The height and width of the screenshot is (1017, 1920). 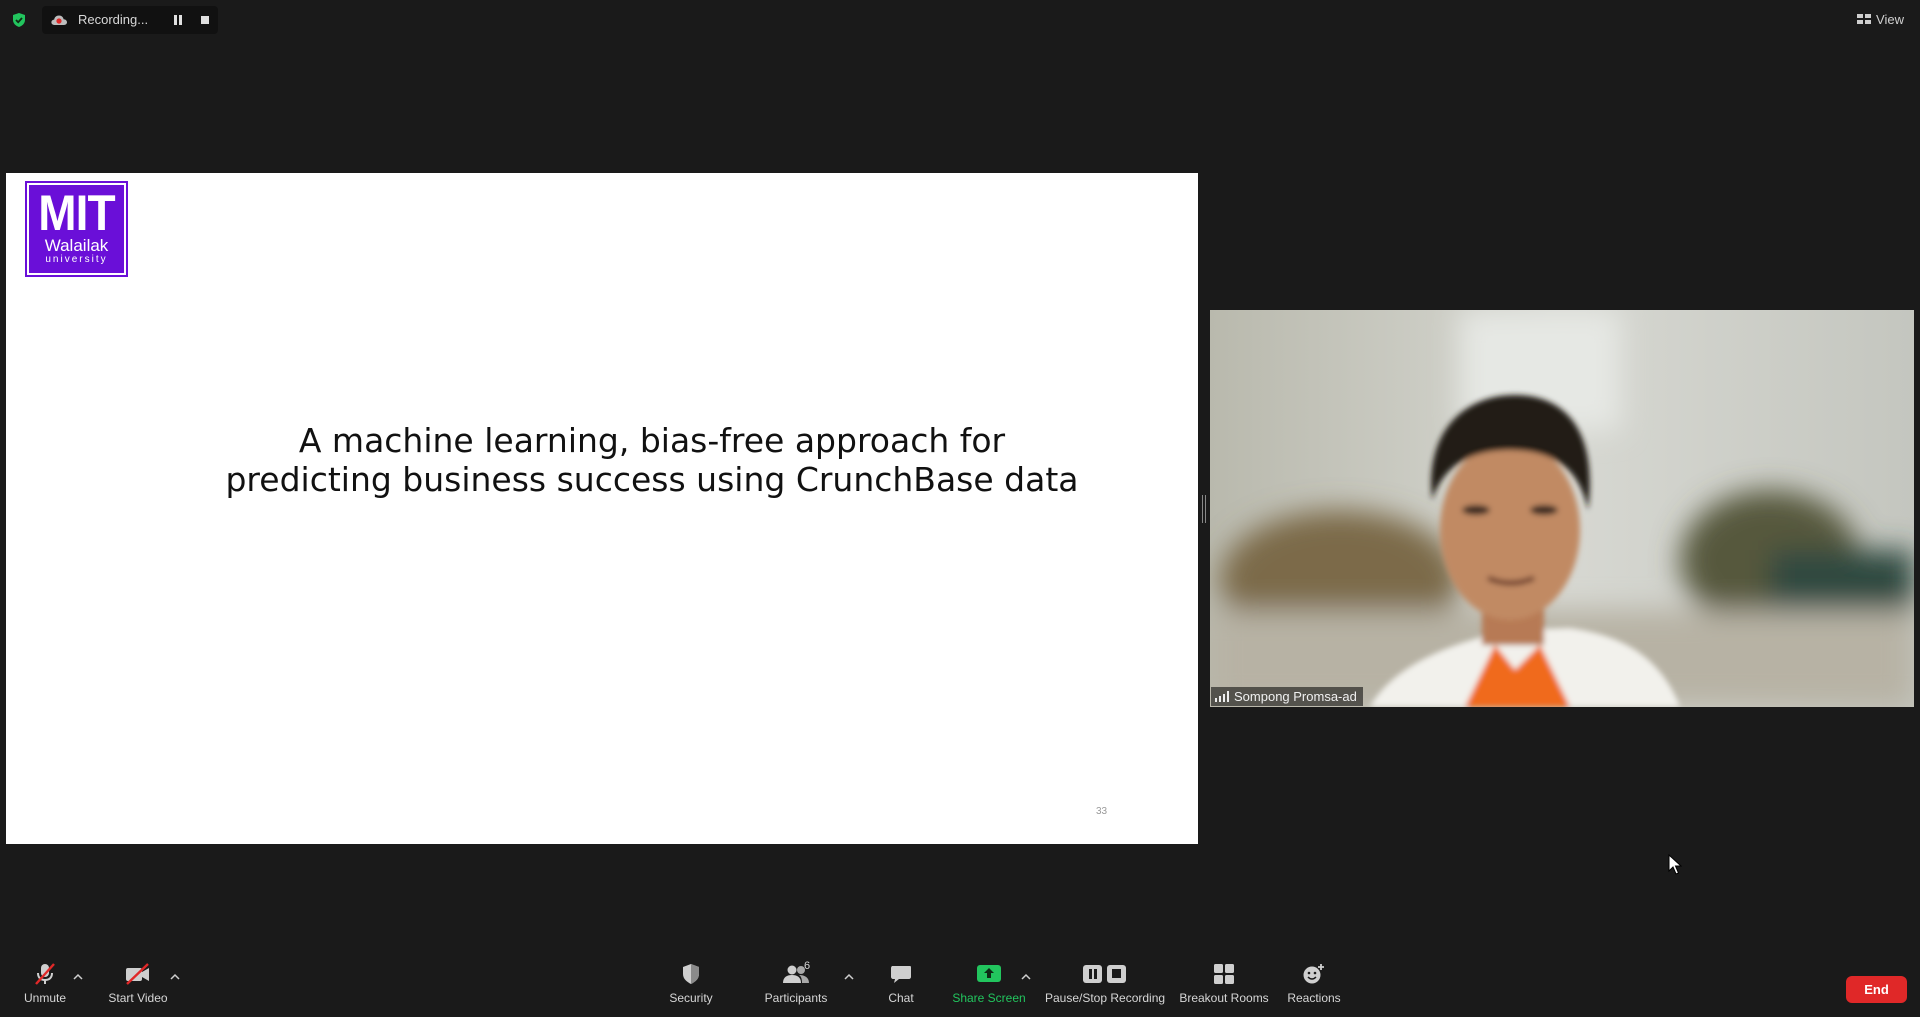 I want to click on microphone-muted-icon, so click(x=45, y=974).